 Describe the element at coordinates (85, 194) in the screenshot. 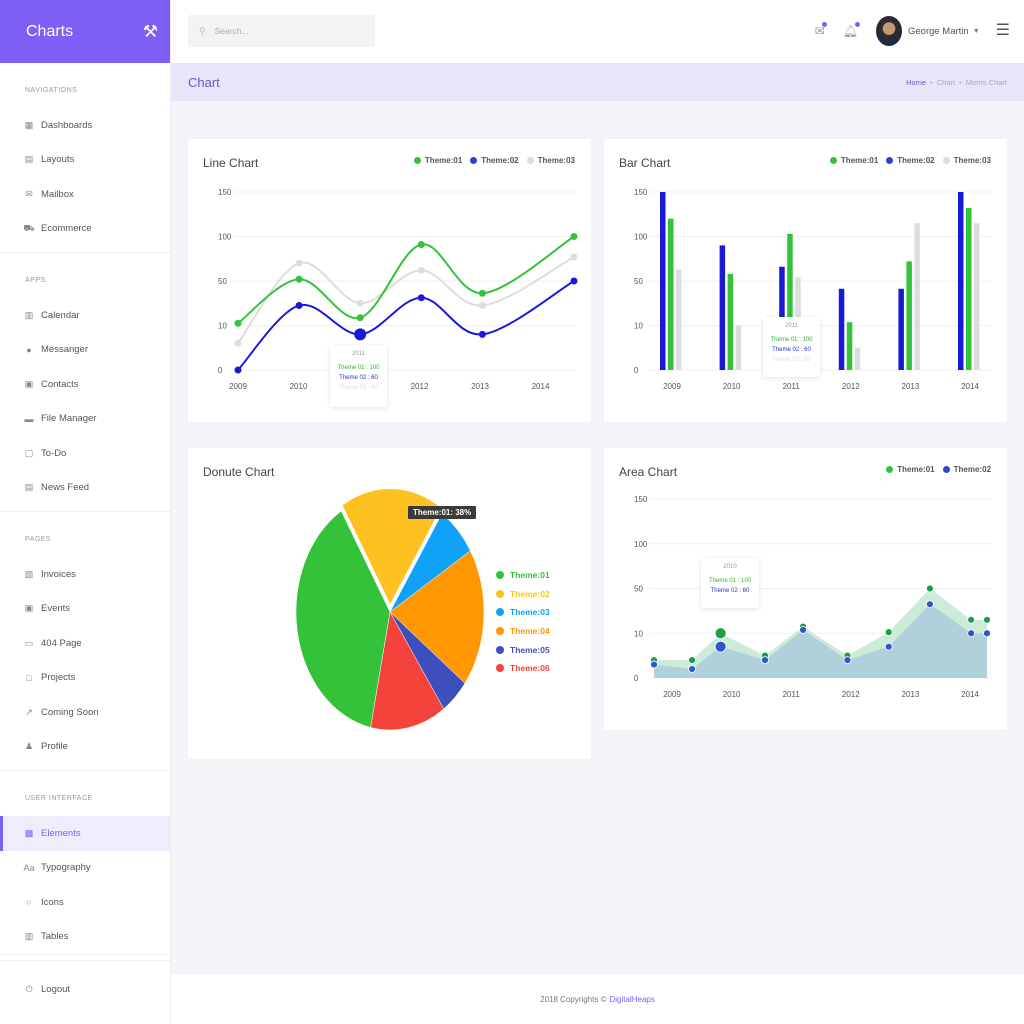

I see `sidebar-item-mailbox: ✉ Mailbox` at that location.